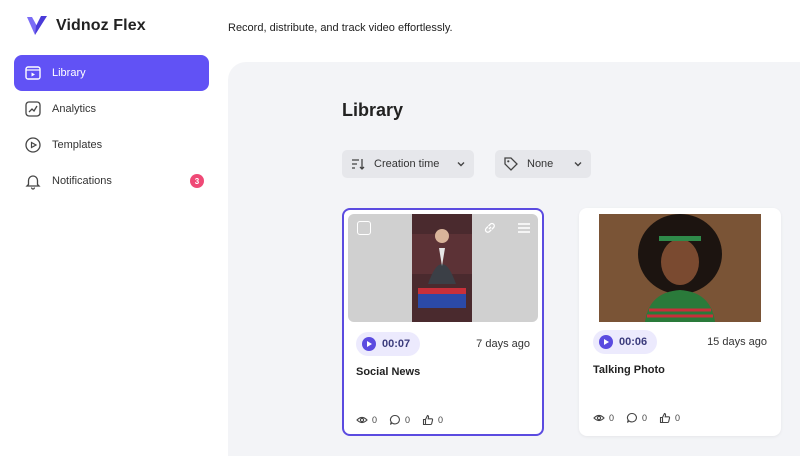 Image resolution: width=800 pixels, height=456 pixels. What do you see at coordinates (33, 181) in the screenshot?
I see `bell-icon` at bounding box center [33, 181].